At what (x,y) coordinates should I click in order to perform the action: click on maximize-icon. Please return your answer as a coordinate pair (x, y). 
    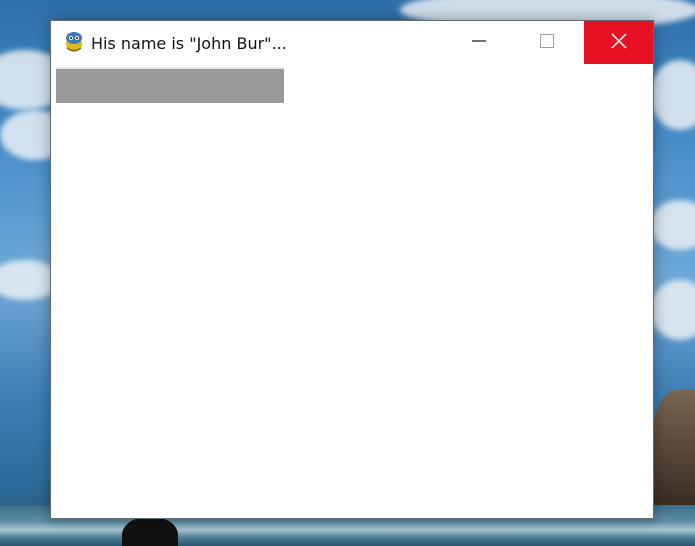
    Looking at the image, I should click on (547, 43).